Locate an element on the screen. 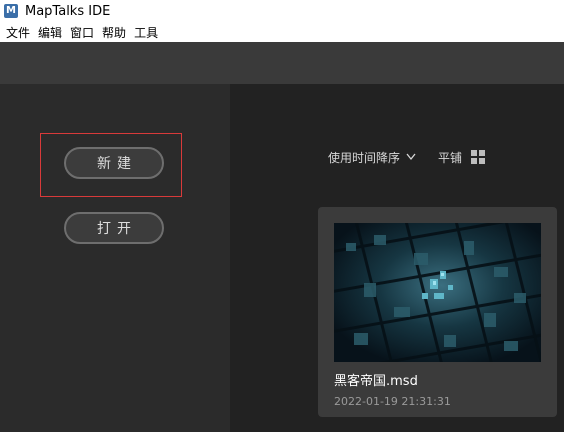 The image size is (564, 432). open-project-button: 打开 is located at coordinates (114, 228).